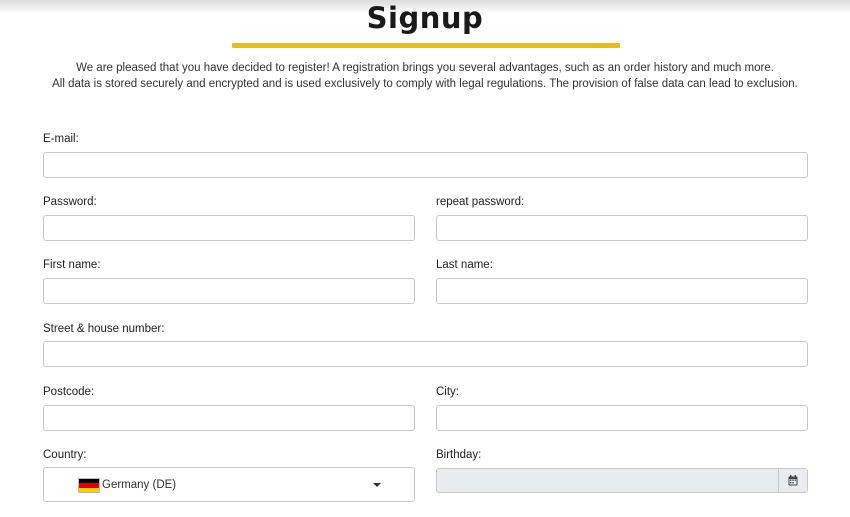  I want to click on first-name-field, so click(229, 291).